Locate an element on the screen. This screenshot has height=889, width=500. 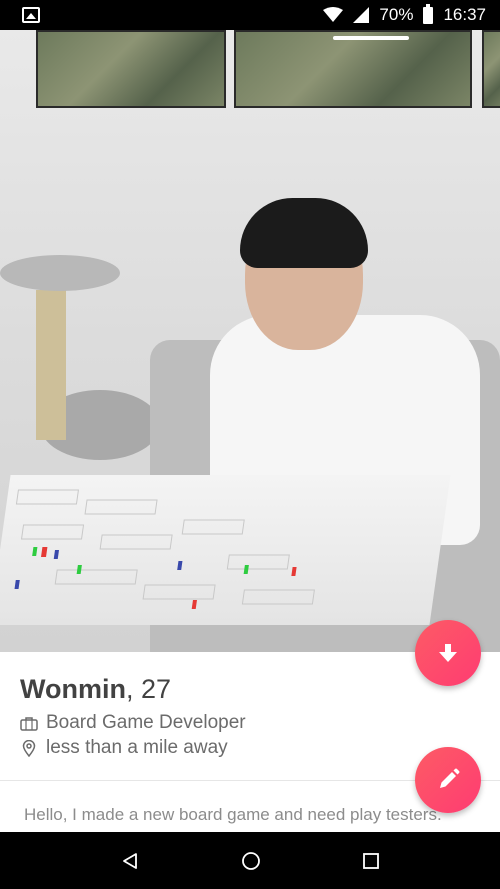
job-title: Board Game Developer is located at coordinates (146, 722).